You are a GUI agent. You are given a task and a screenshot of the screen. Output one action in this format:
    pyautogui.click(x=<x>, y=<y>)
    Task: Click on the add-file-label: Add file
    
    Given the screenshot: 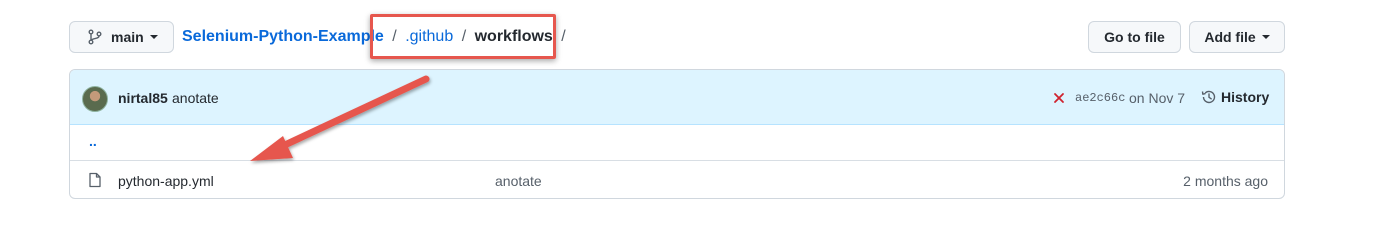 What is the action you would take?
    pyautogui.click(x=1230, y=37)
    